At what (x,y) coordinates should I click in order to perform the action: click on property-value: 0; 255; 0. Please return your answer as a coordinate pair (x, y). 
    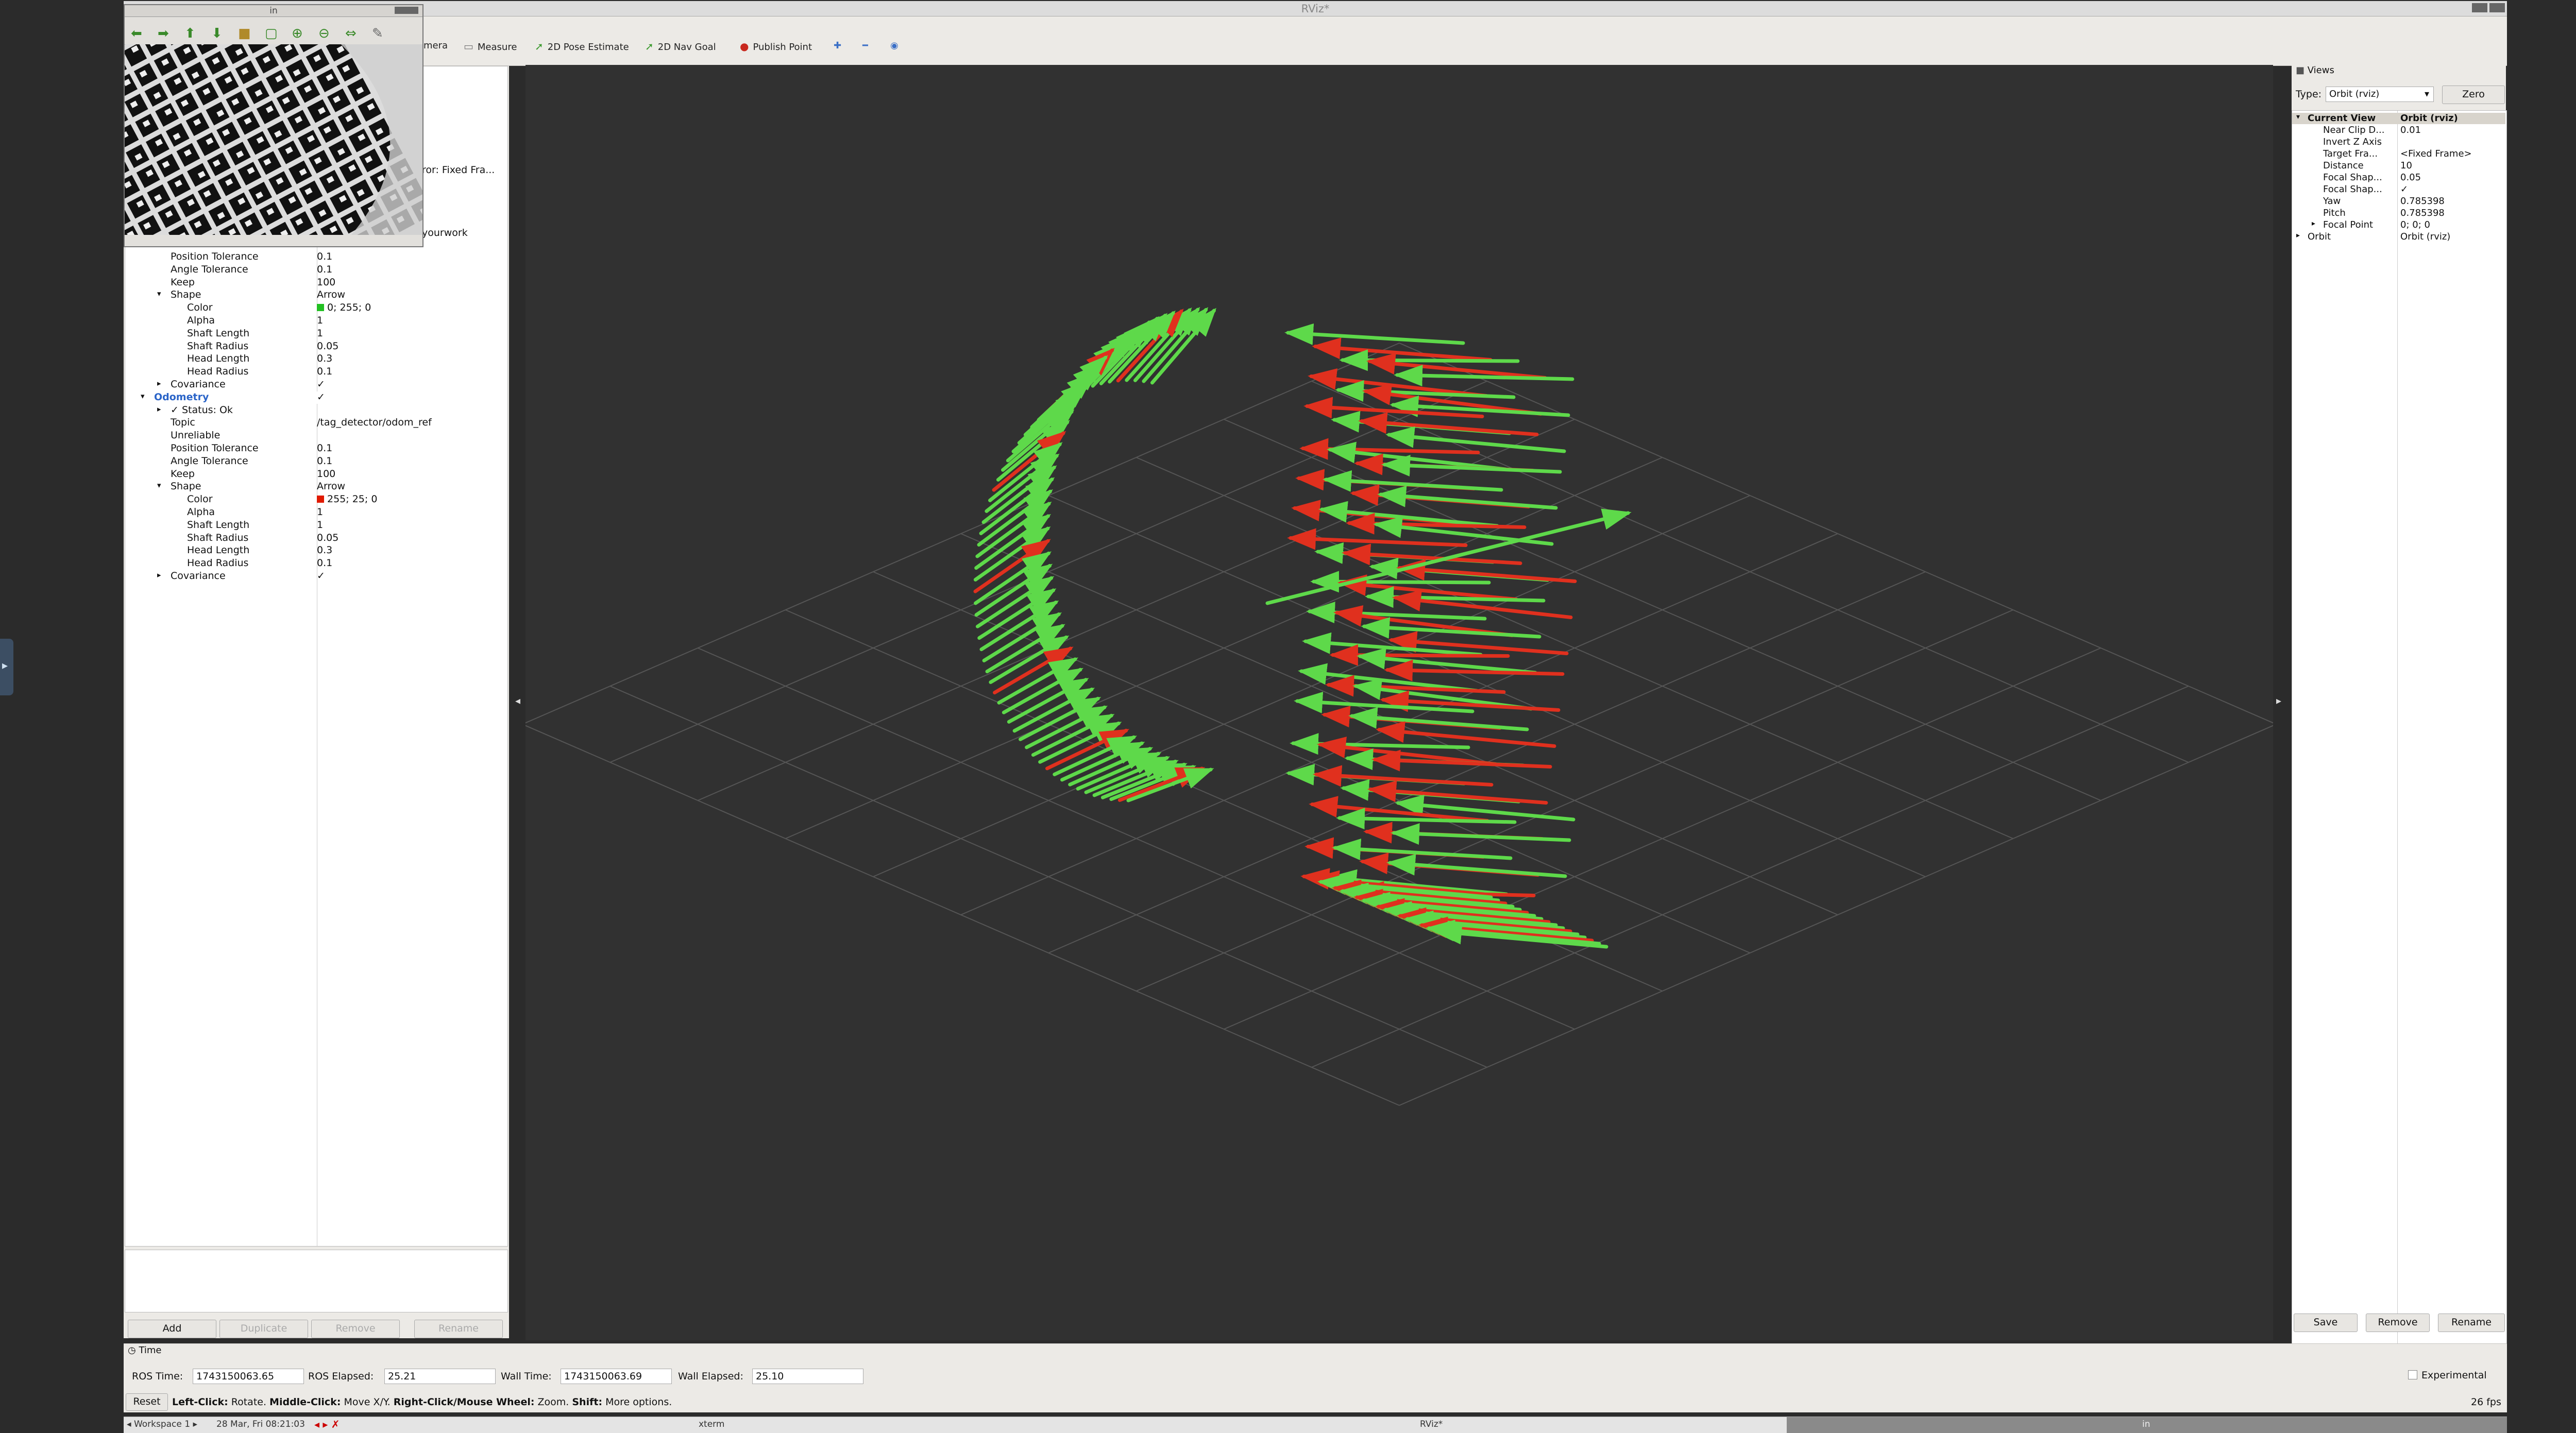
    Looking at the image, I should click on (344, 307).